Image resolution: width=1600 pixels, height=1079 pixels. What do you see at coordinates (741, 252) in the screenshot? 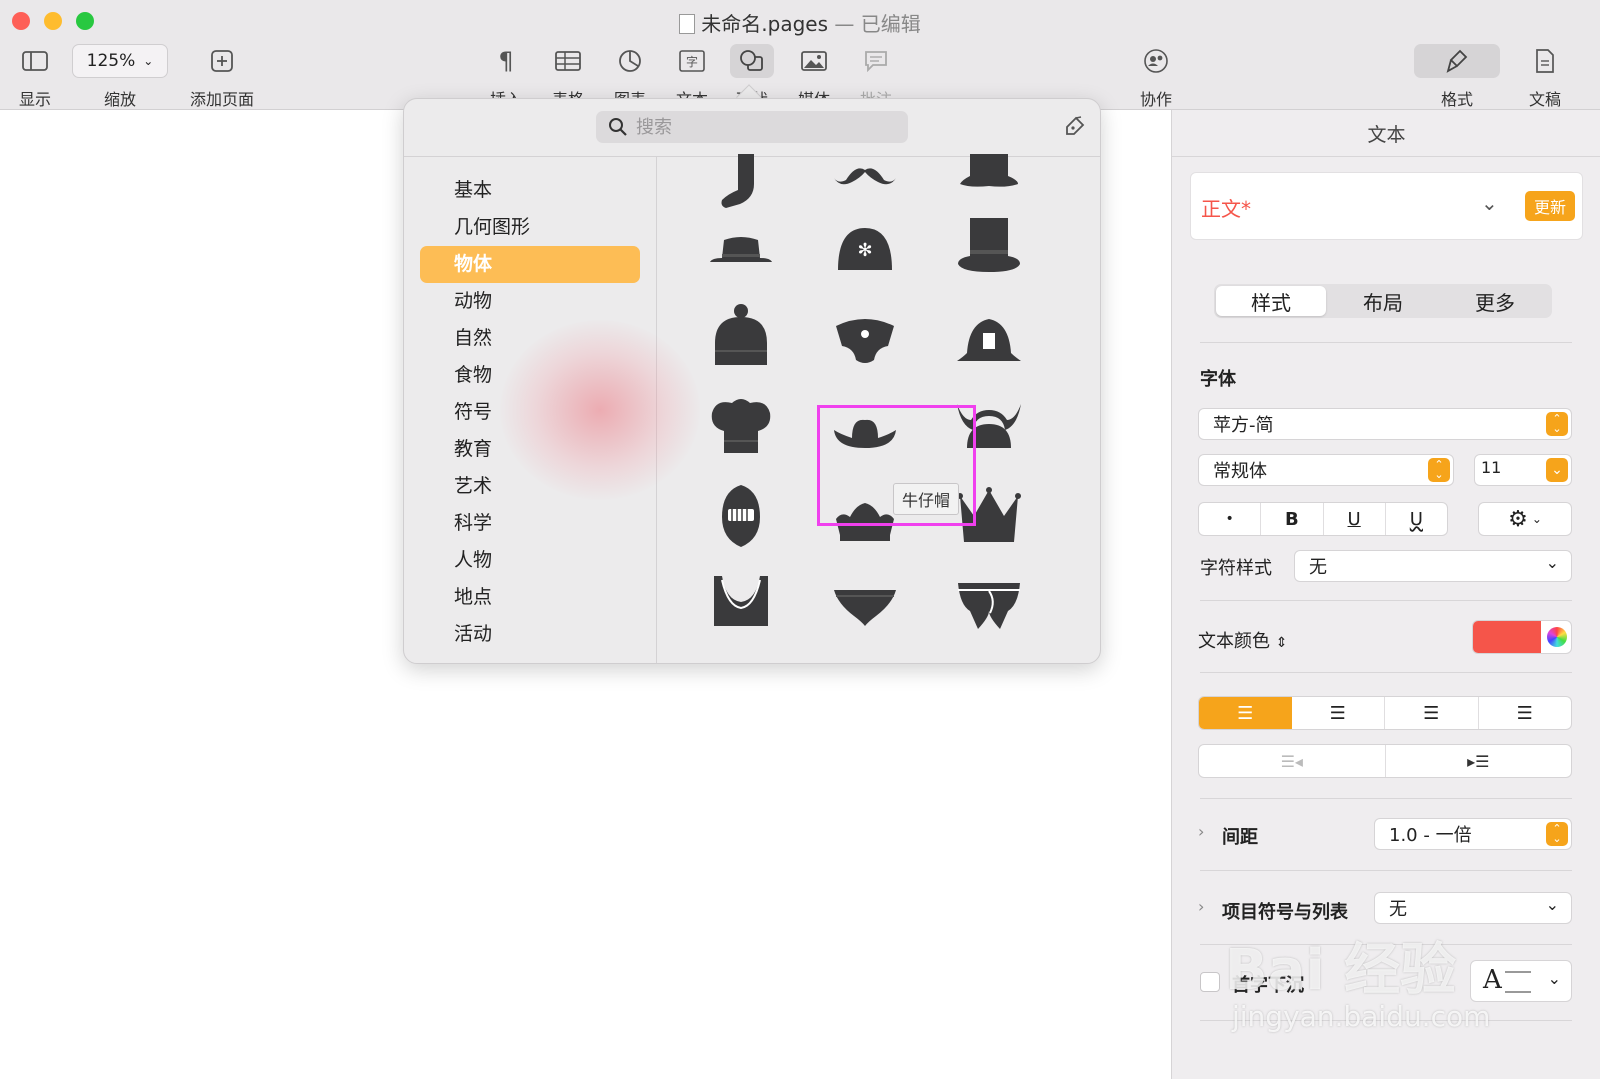
I see `fedora-hat-shape-icon` at bounding box center [741, 252].